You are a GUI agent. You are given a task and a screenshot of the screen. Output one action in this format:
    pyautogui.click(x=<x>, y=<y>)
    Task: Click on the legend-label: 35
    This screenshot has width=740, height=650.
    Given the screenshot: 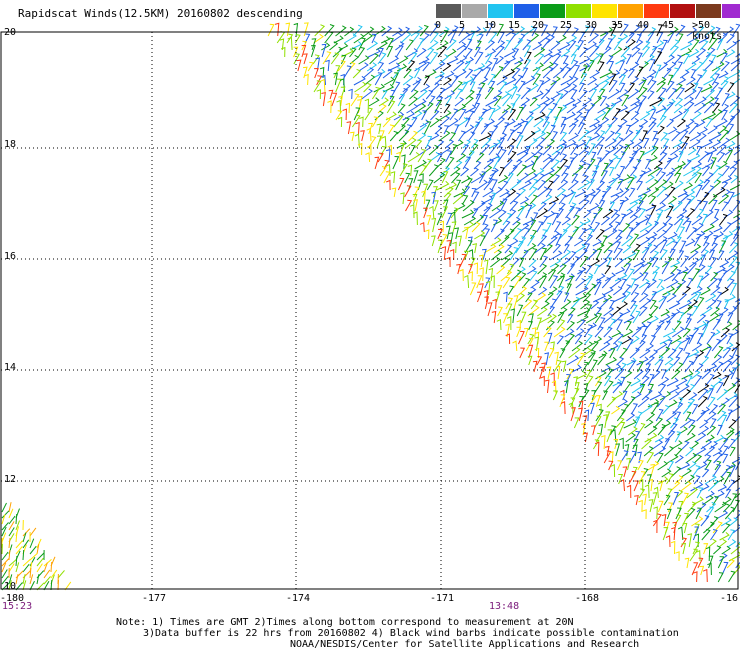 What is the action you would take?
    pyautogui.click(x=617, y=25)
    